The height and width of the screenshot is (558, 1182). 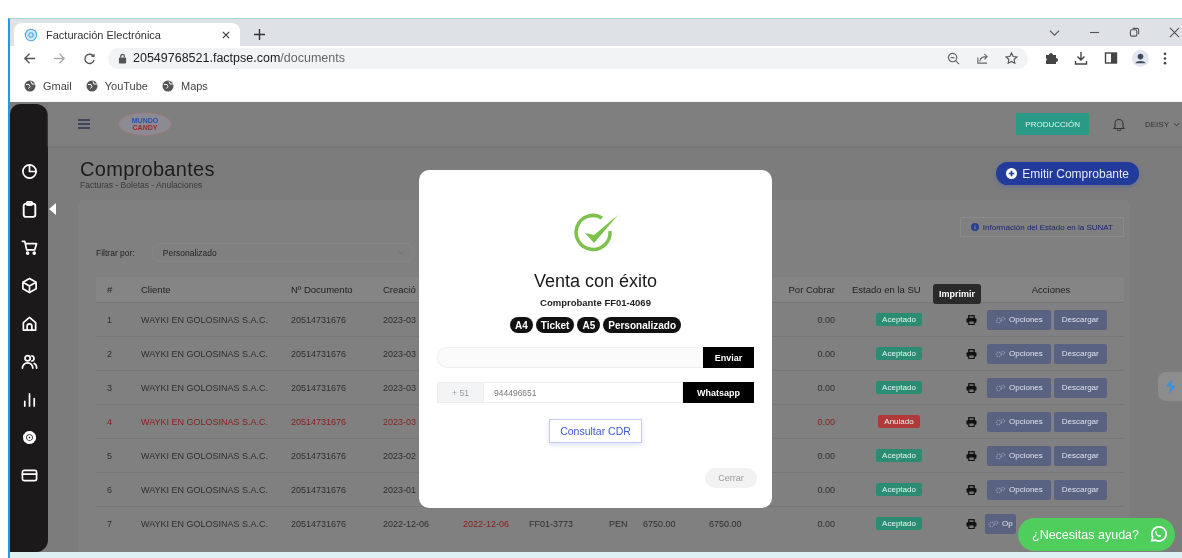 What do you see at coordinates (109, 455) in the screenshot?
I see `table-cell-text: 5` at bounding box center [109, 455].